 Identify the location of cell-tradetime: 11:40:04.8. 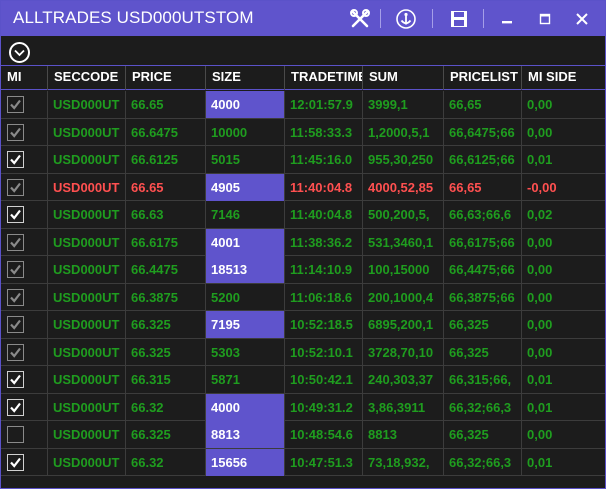
(324, 214).